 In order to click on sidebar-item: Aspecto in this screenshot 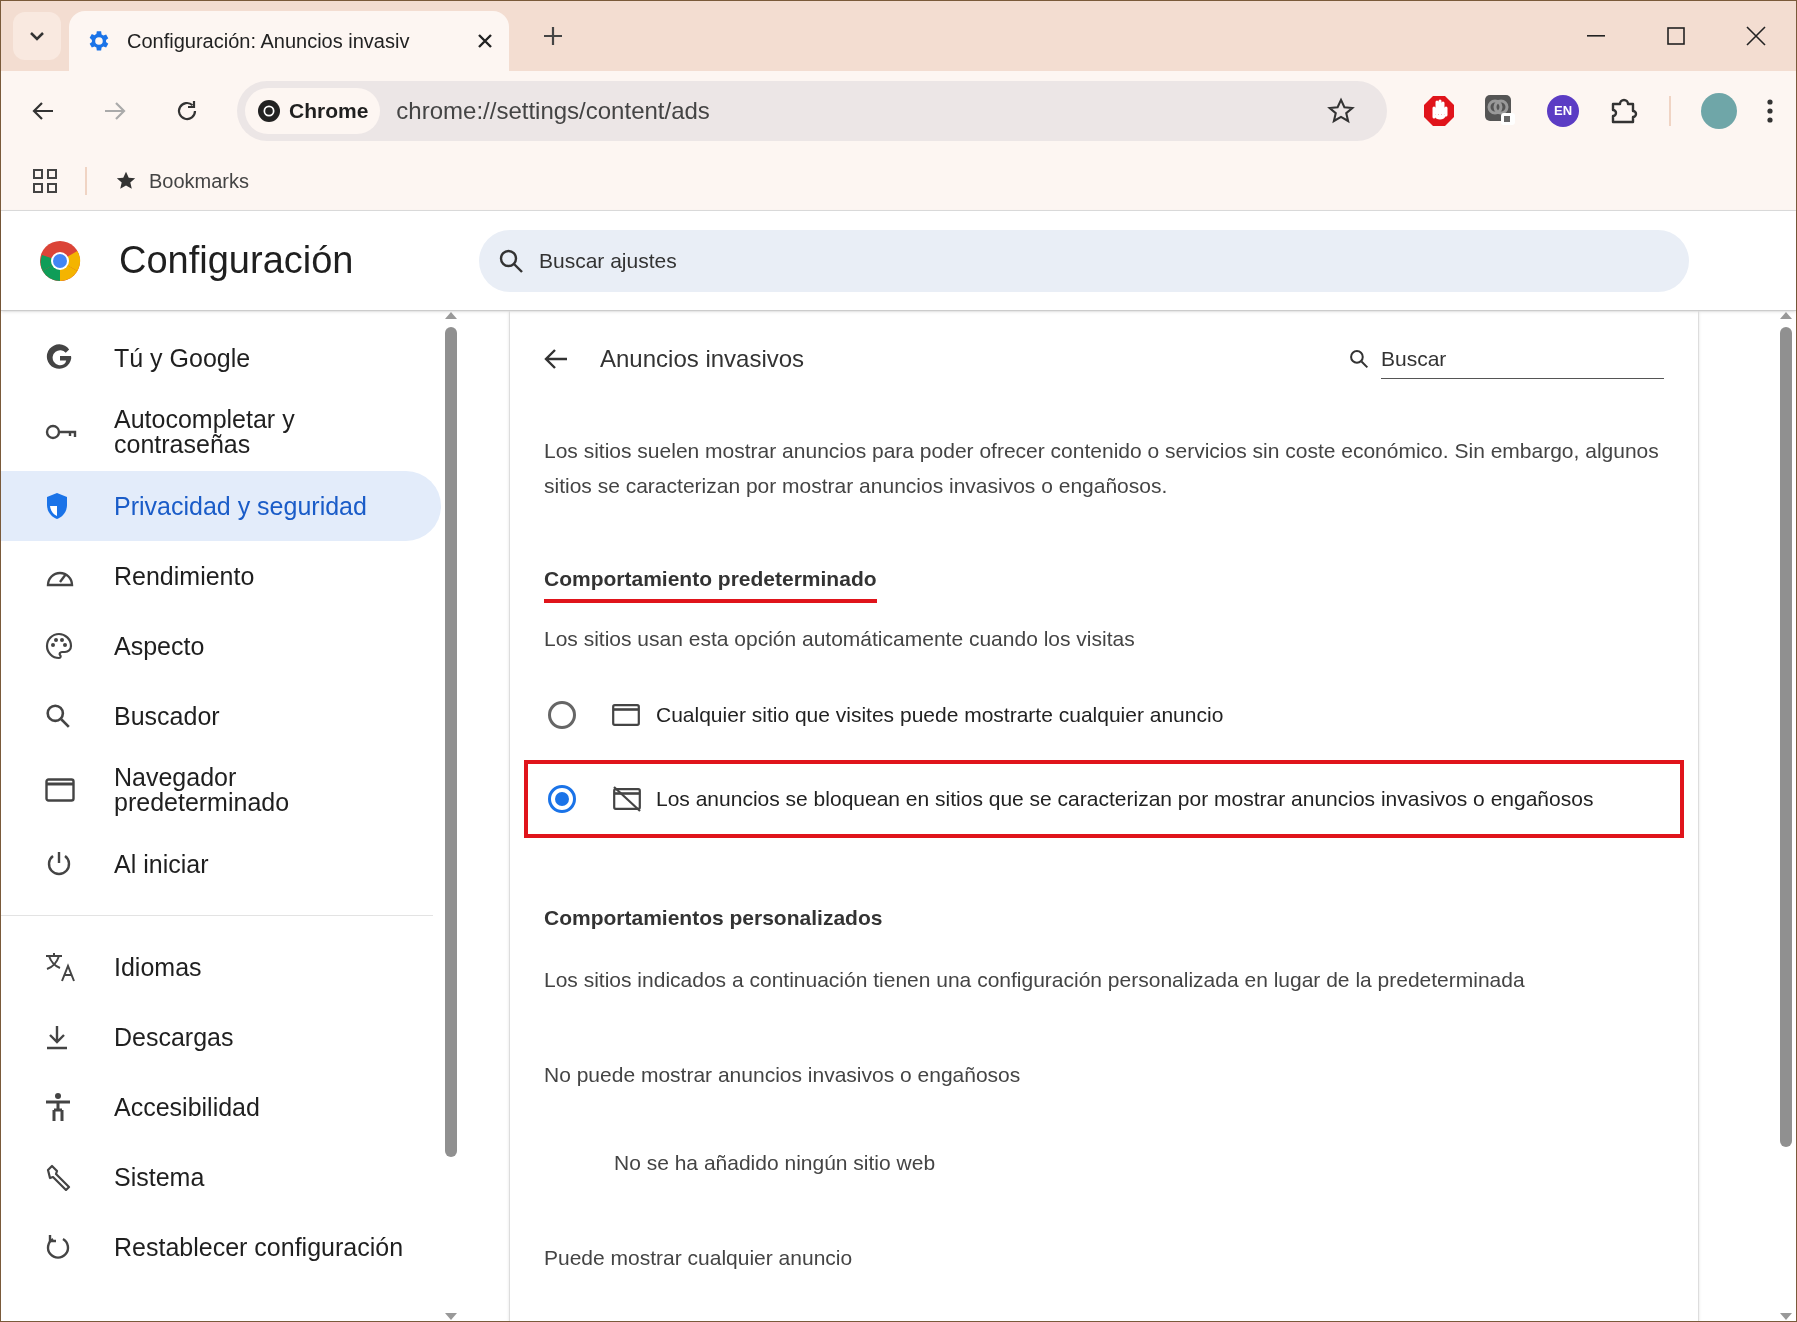, I will do `click(221, 646)`.